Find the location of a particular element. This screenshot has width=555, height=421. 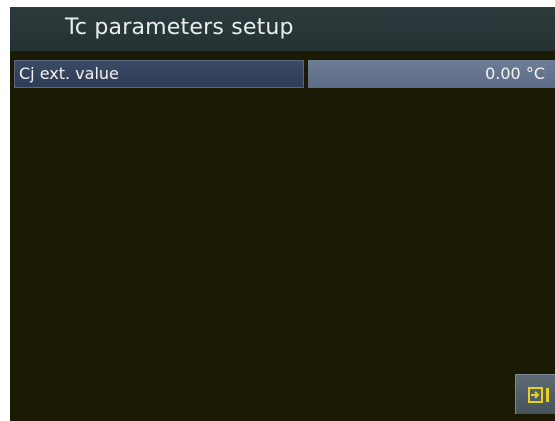

parameter-row-cj-ext-value: Cj ext. value 0.00 °C is located at coordinates (284, 74).